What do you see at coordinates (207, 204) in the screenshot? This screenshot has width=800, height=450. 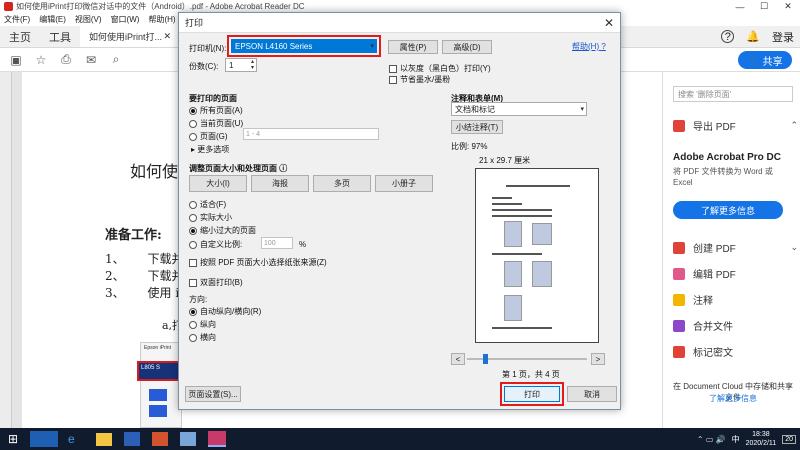 I see `fit-radio: 适合(F)` at bounding box center [207, 204].